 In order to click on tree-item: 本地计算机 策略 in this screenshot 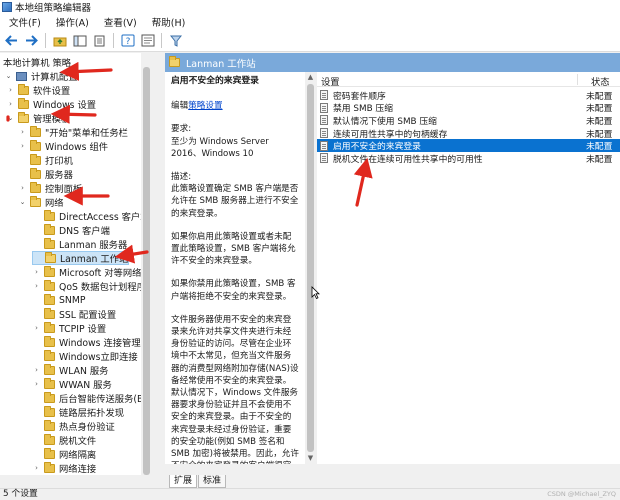, I will do `click(37, 62)`.